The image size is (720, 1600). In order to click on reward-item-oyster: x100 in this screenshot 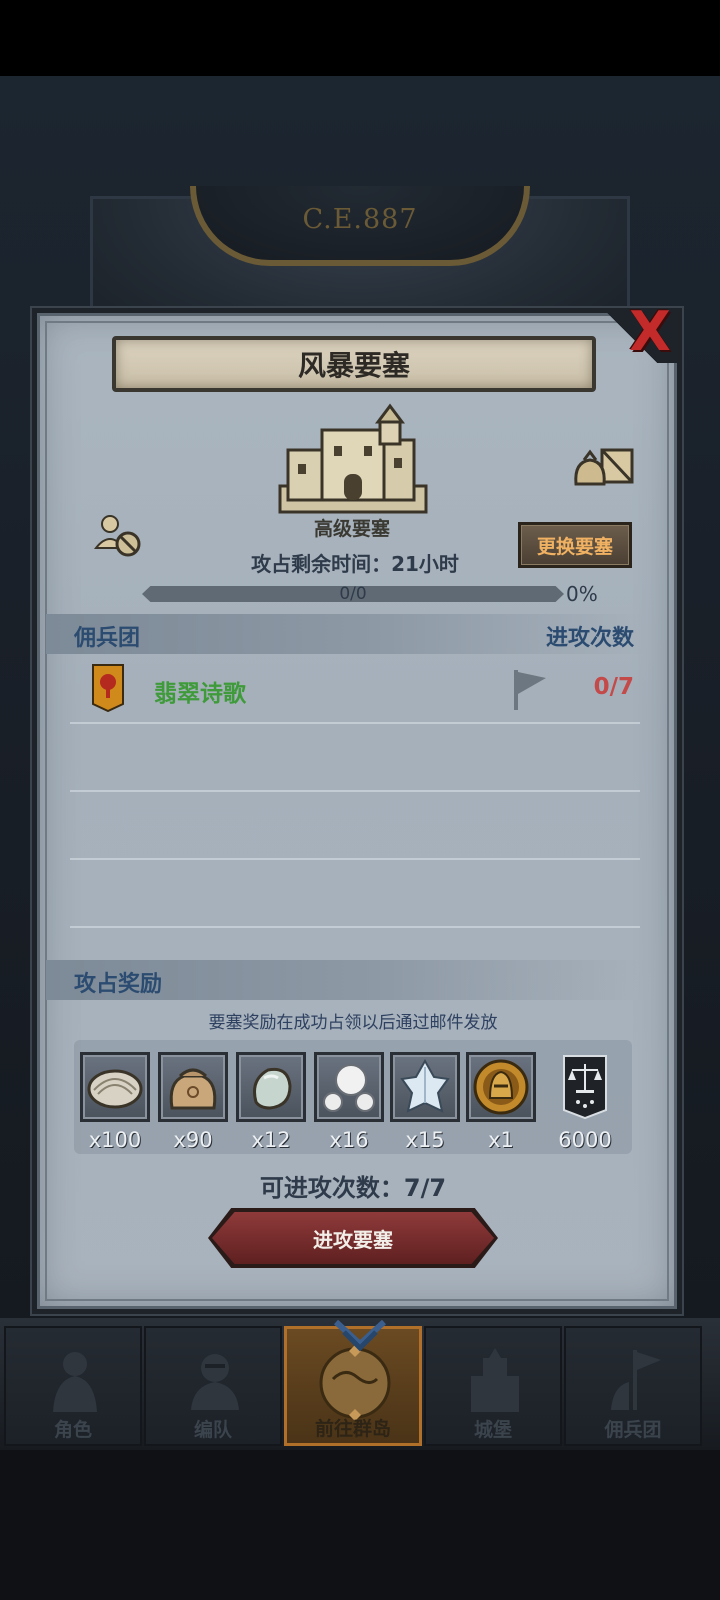, I will do `click(115, 1102)`.